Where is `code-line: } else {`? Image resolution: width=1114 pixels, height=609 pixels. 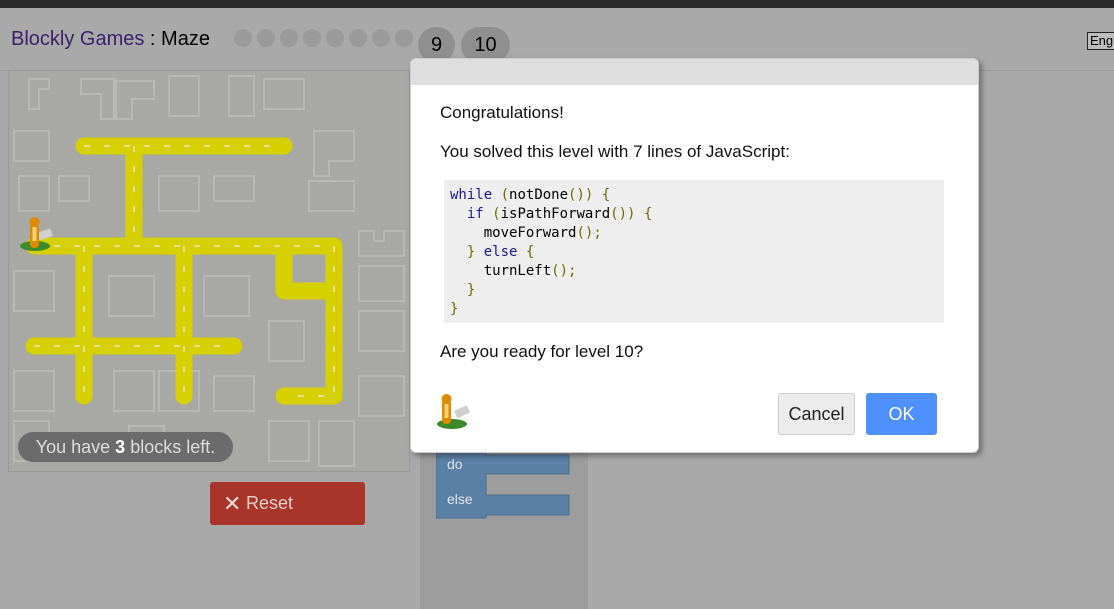
code-line: } else { is located at coordinates (500, 252).